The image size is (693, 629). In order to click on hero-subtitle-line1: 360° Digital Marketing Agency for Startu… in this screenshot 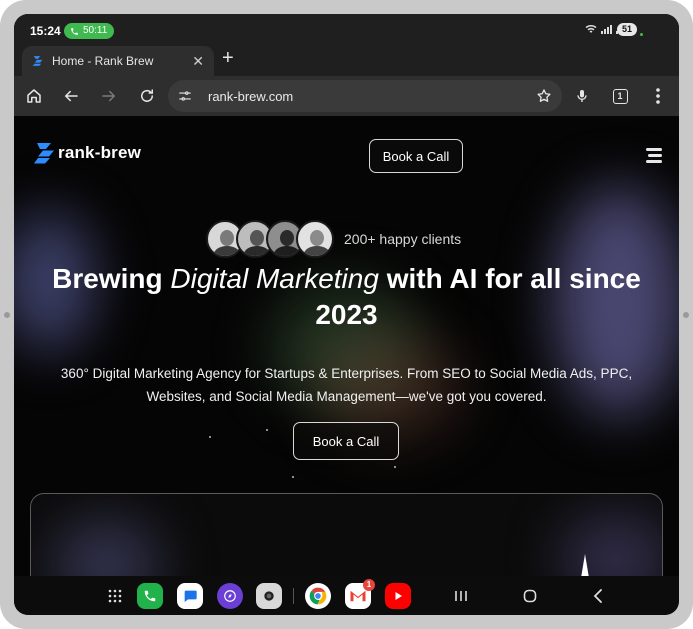, I will do `click(346, 373)`.